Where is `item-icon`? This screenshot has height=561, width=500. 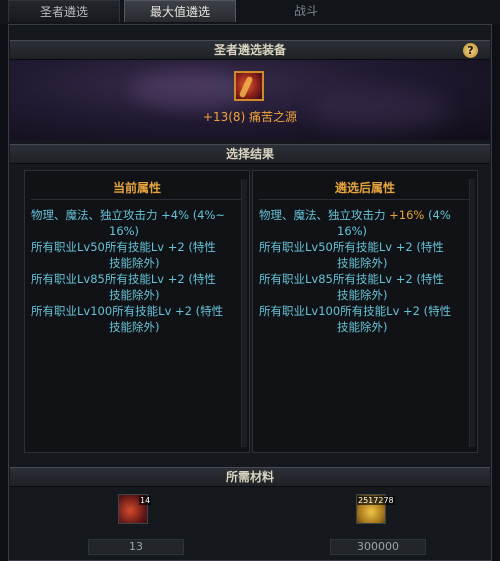
item-icon is located at coordinates (249, 86).